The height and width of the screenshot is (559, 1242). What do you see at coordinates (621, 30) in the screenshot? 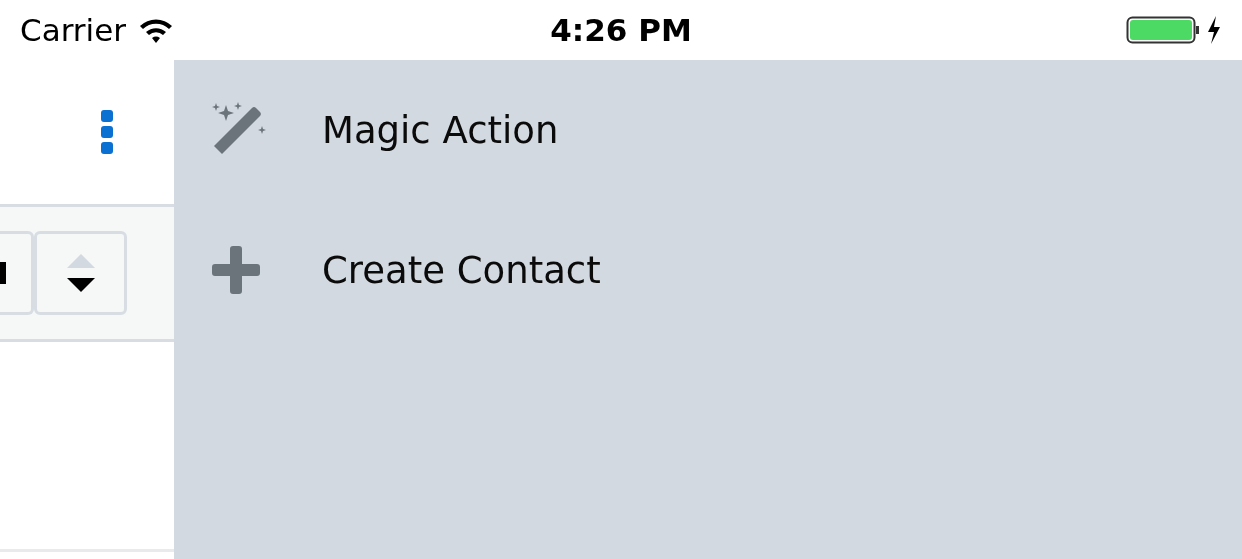
I see `status-time: 4:26 PM` at bounding box center [621, 30].